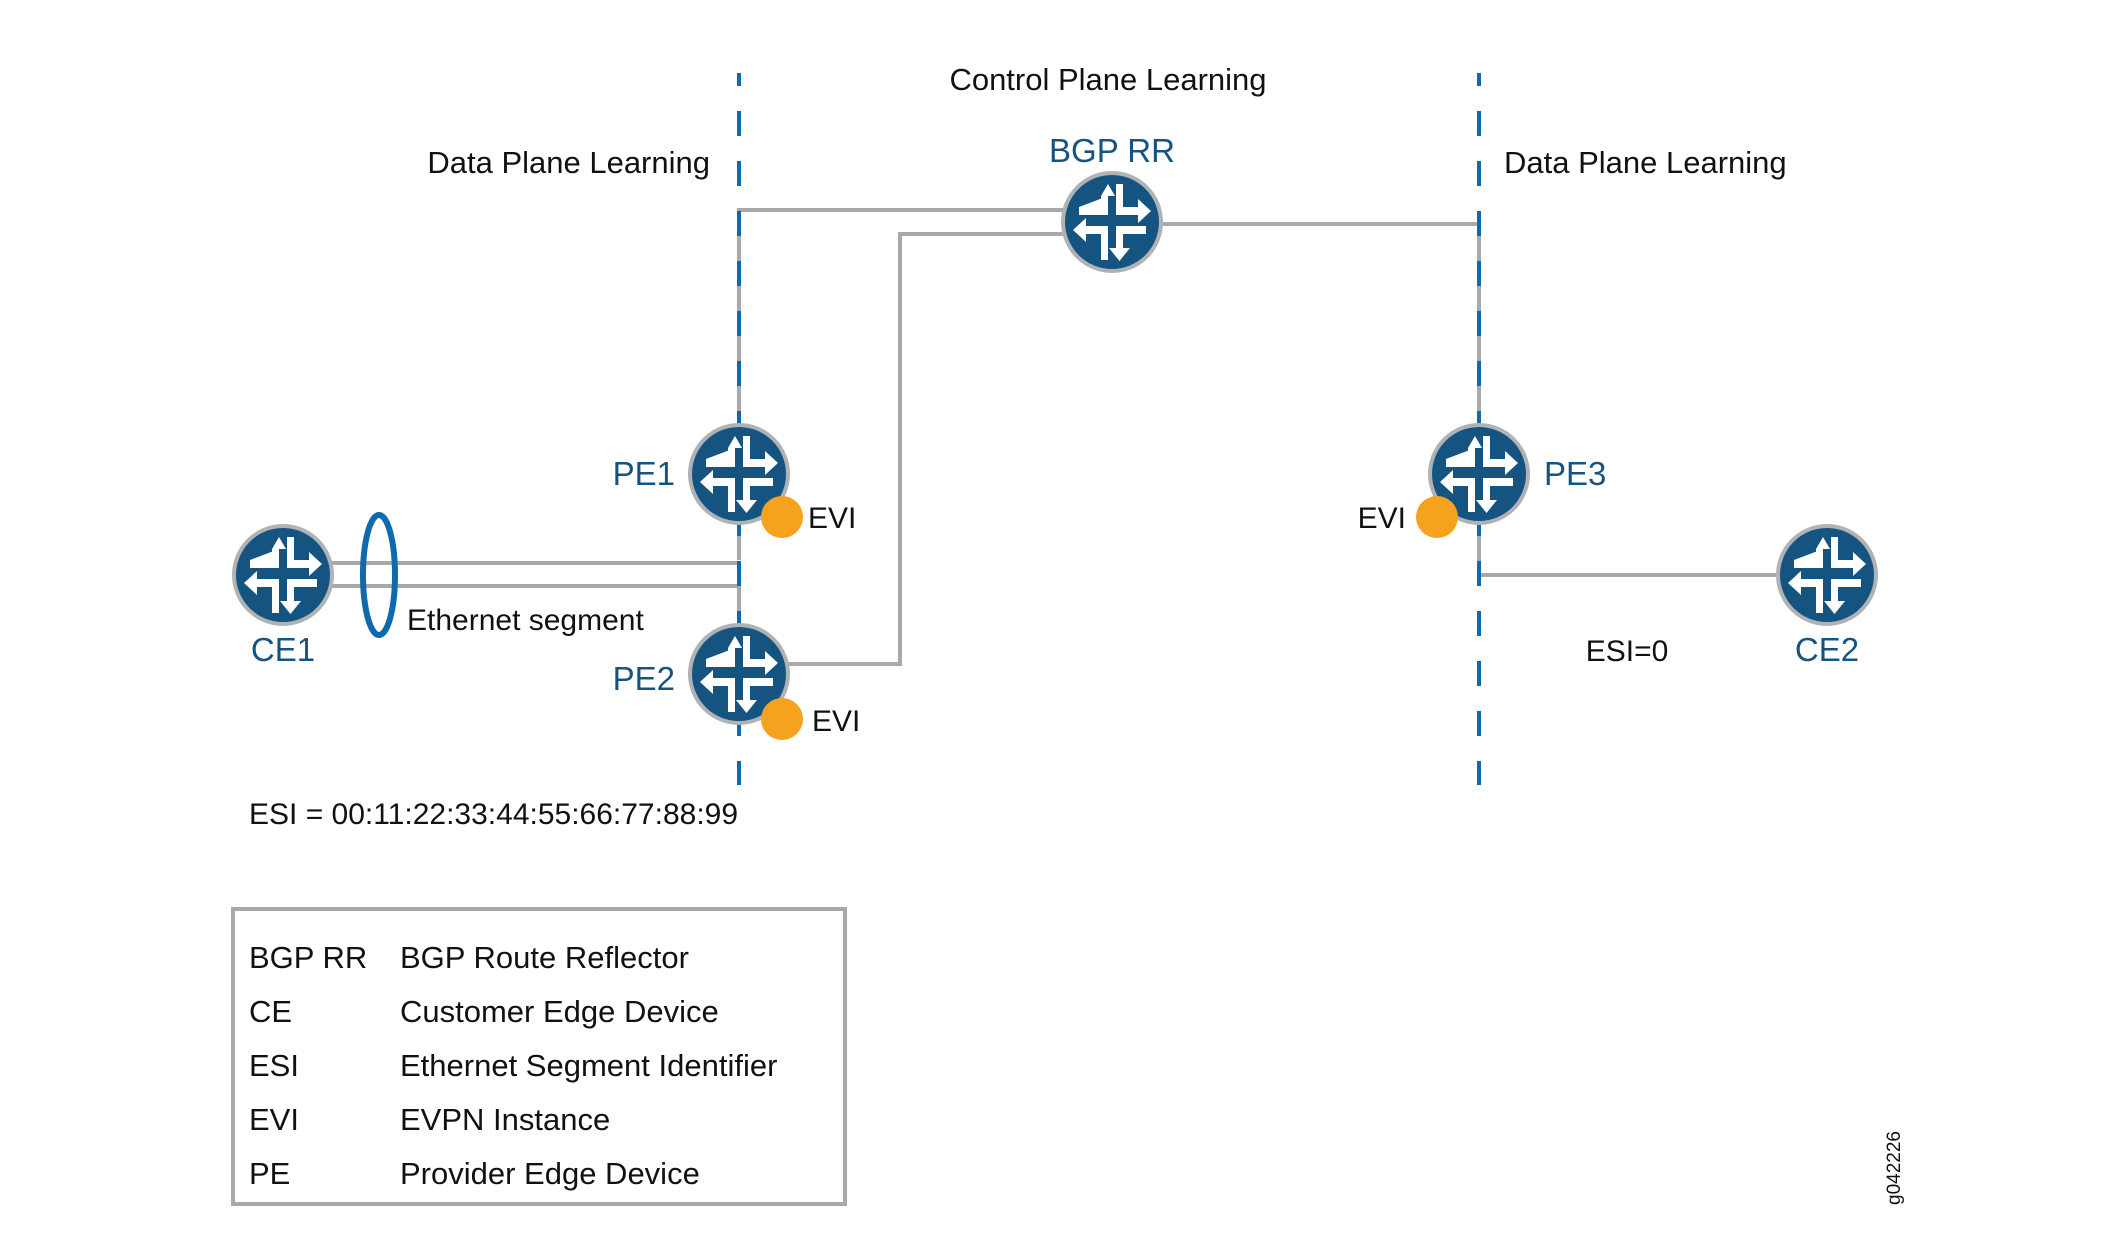  I want to click on legend-abbr: BGP RR, so click(308, 957).